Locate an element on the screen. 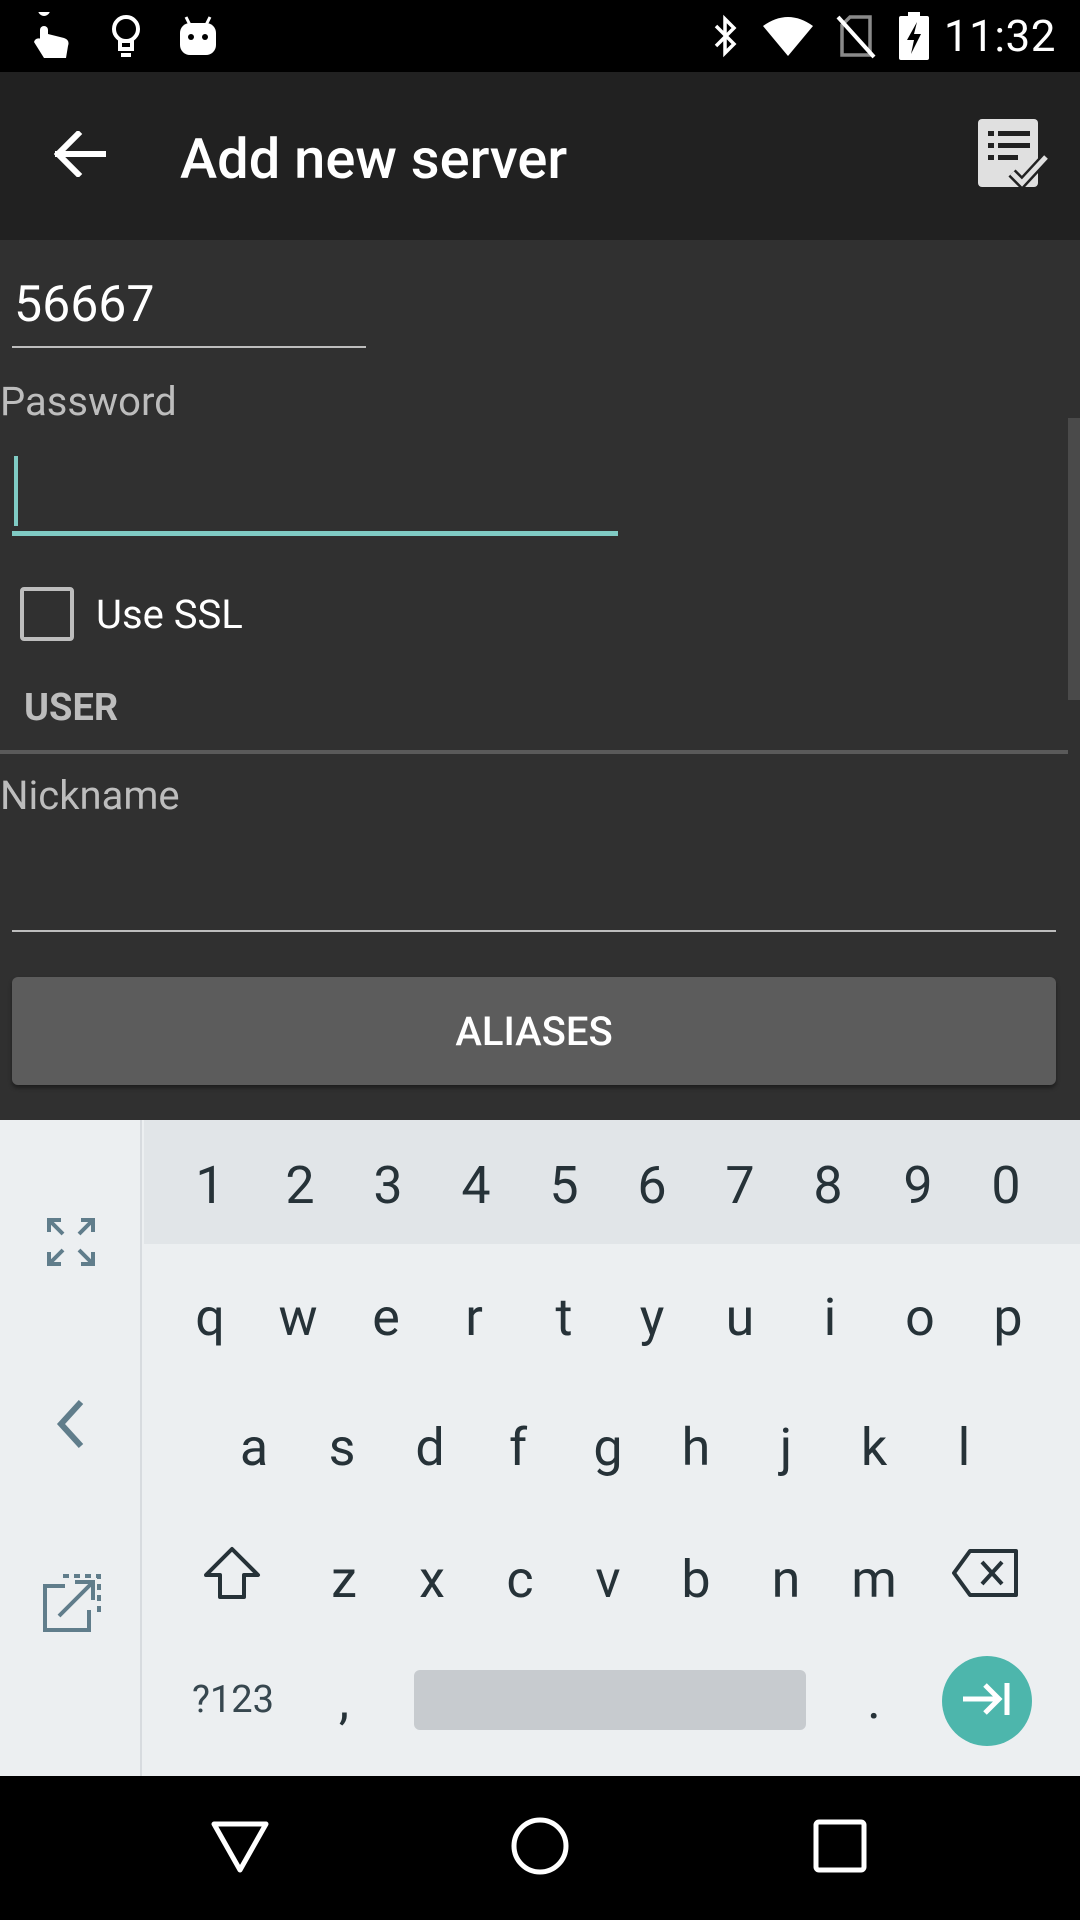 The width and height of the screenshot is (1080, 1920). section-divider is located at coordinates (534, 752).